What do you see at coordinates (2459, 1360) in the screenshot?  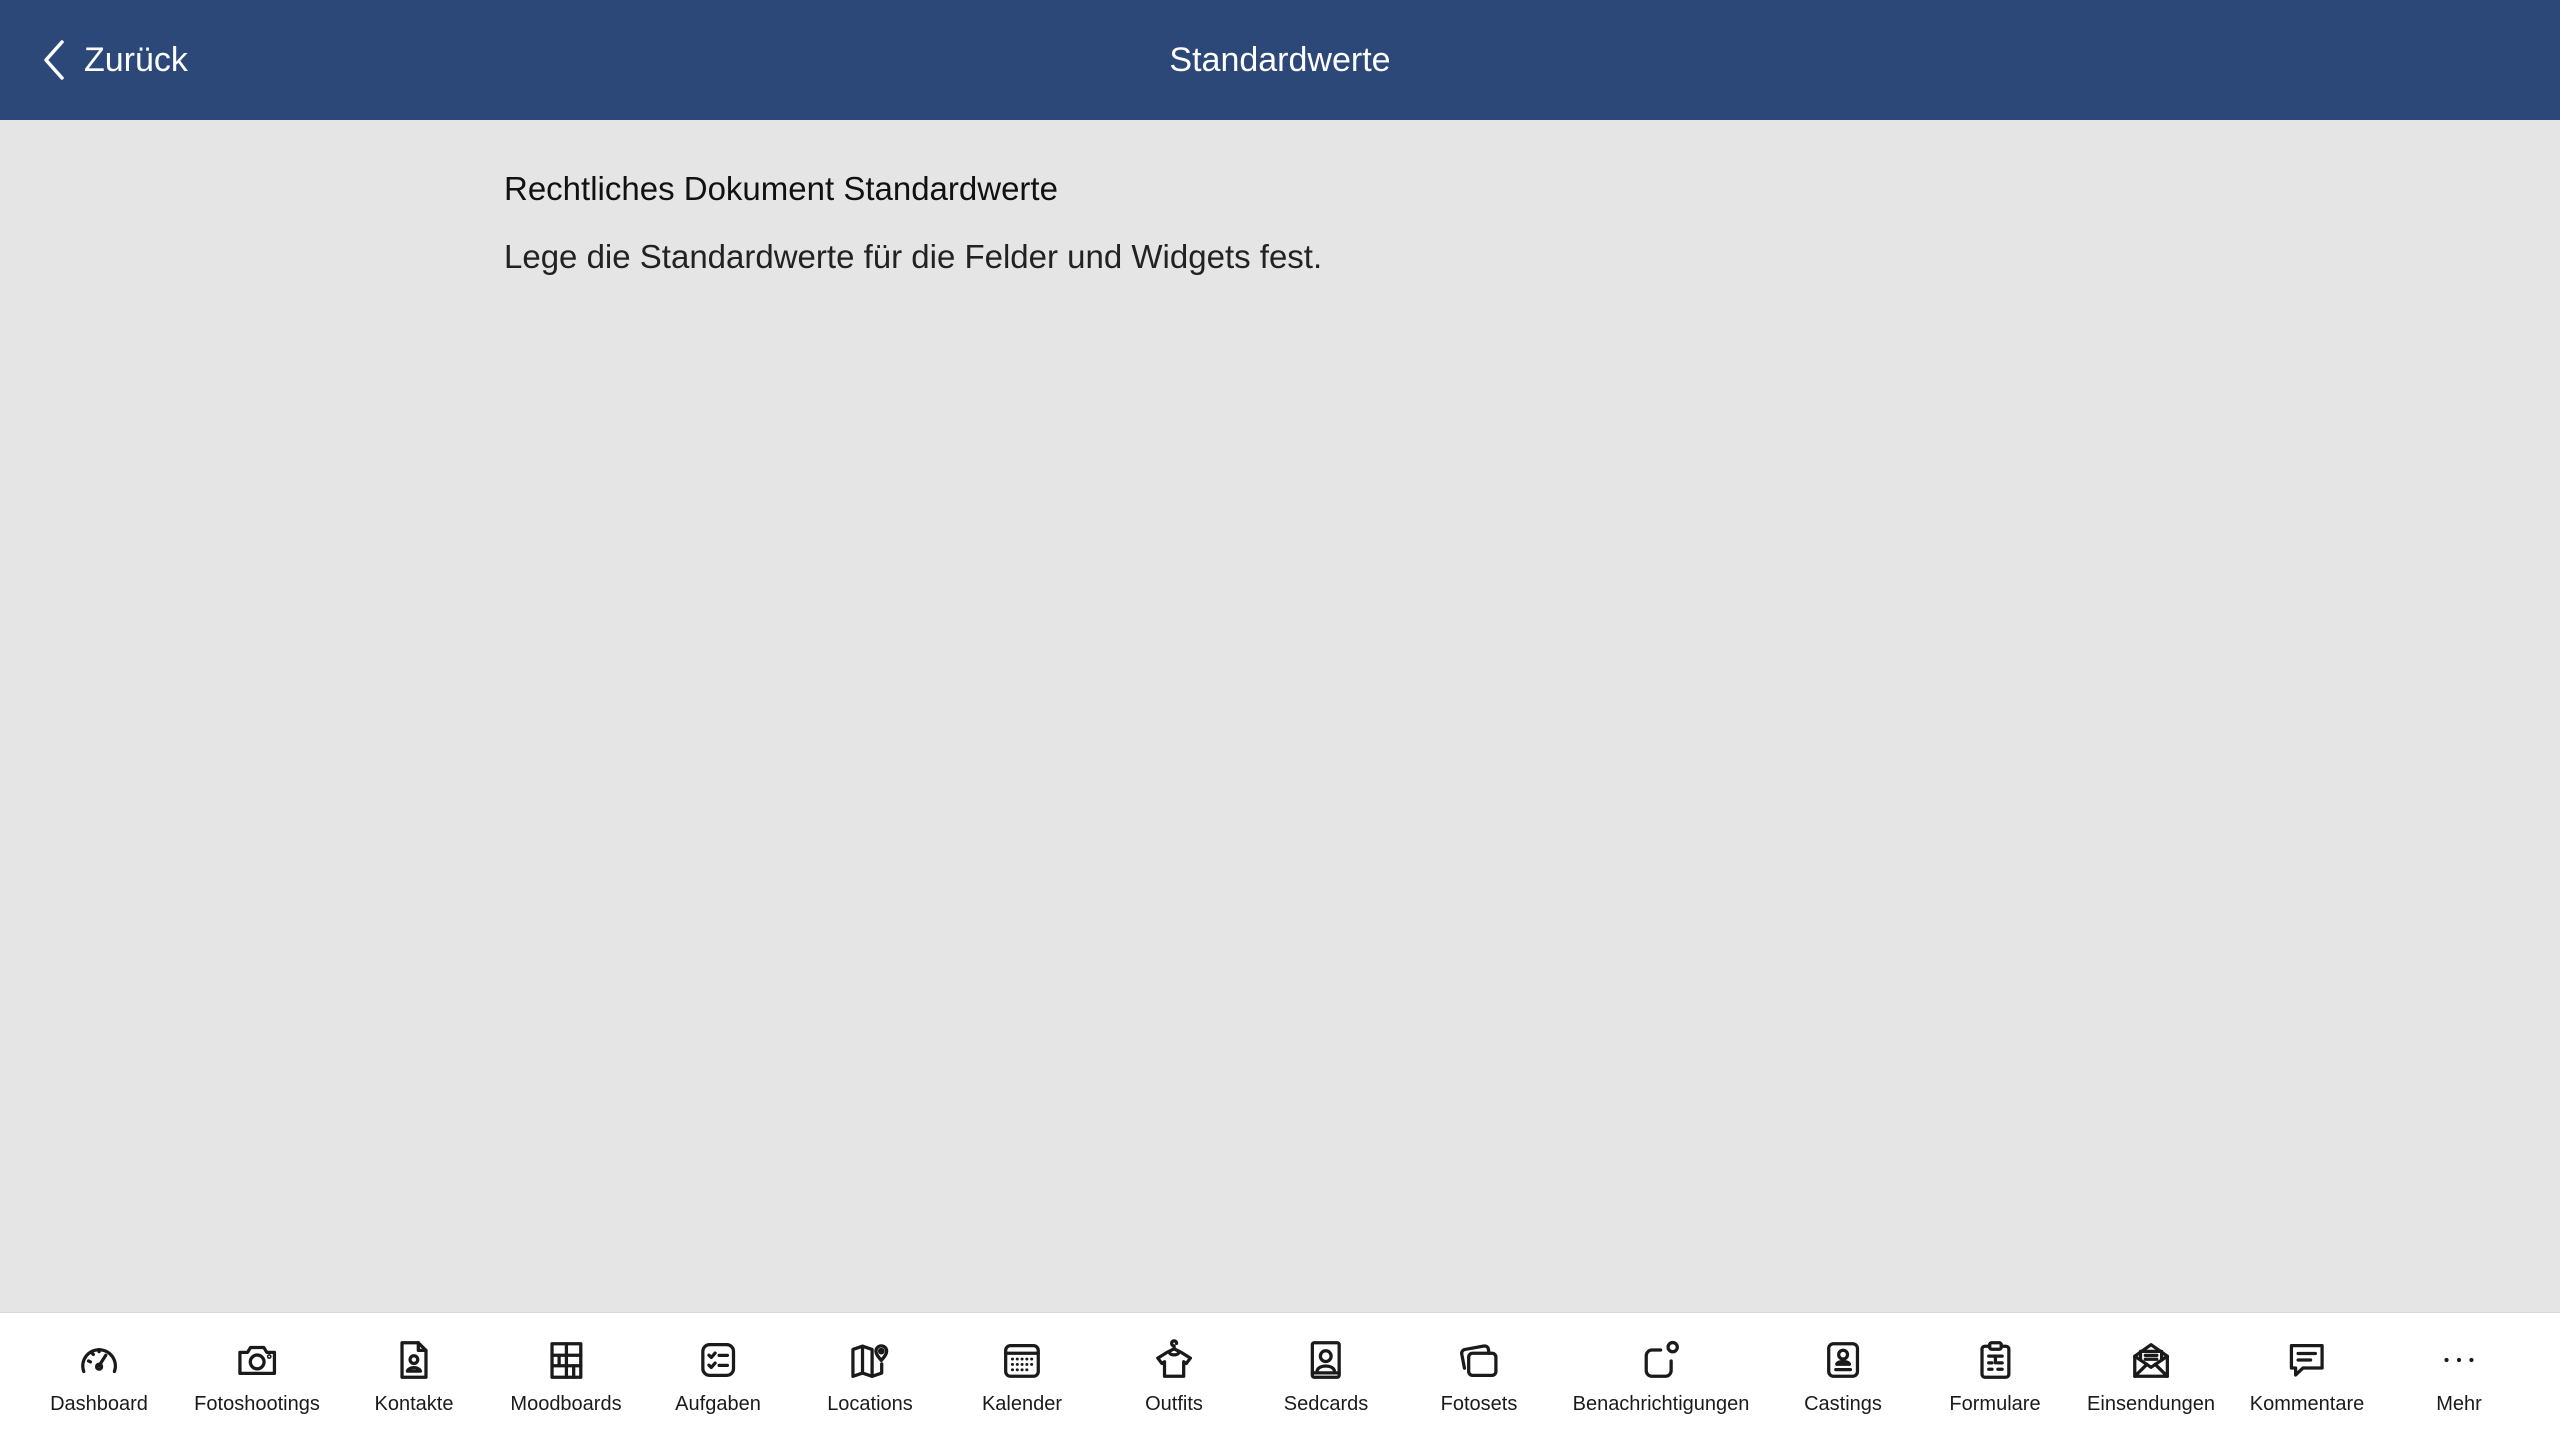 I see `more-dots-icon` at bounding box center [2459, 1360].